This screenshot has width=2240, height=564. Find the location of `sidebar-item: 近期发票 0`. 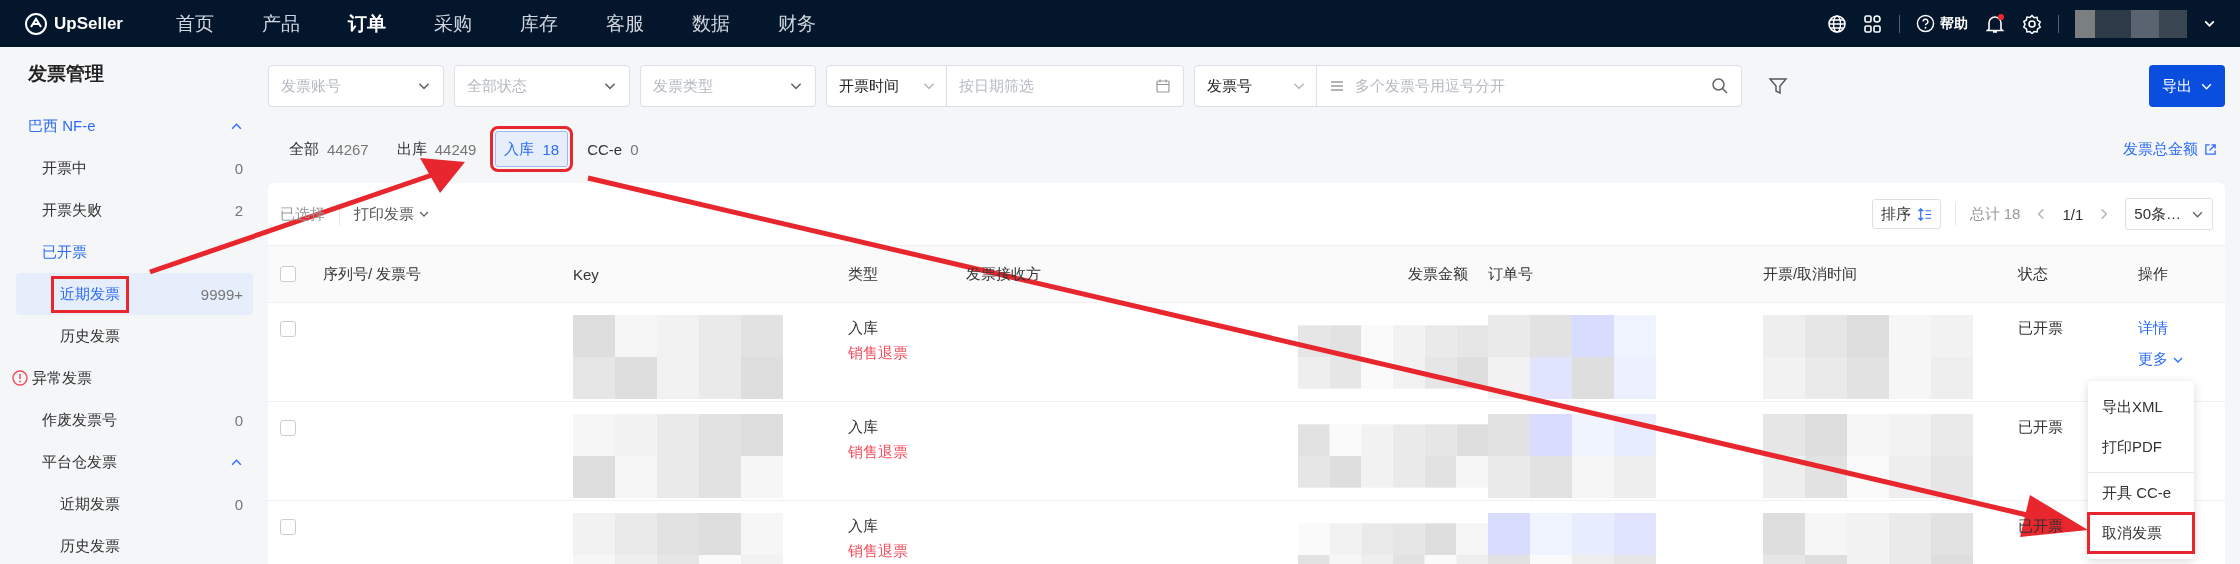

sidebar-item: 近期发票 0 is located at coordinates (134, 504).